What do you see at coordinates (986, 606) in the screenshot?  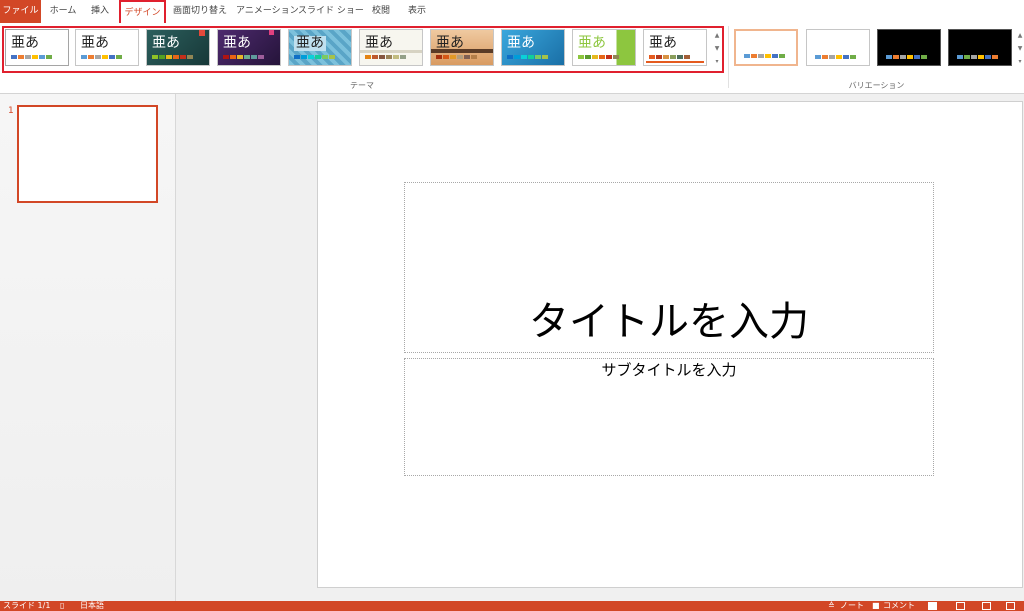 I see `reading-view-icon` at bounding box center [986, 606].